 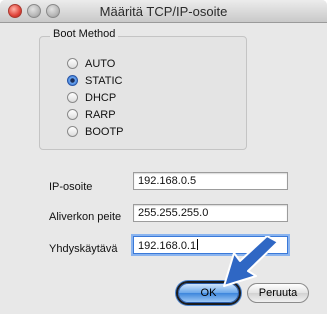 I want to click on radio-bootp-label: BOOTP, so click(x=104, y=132).